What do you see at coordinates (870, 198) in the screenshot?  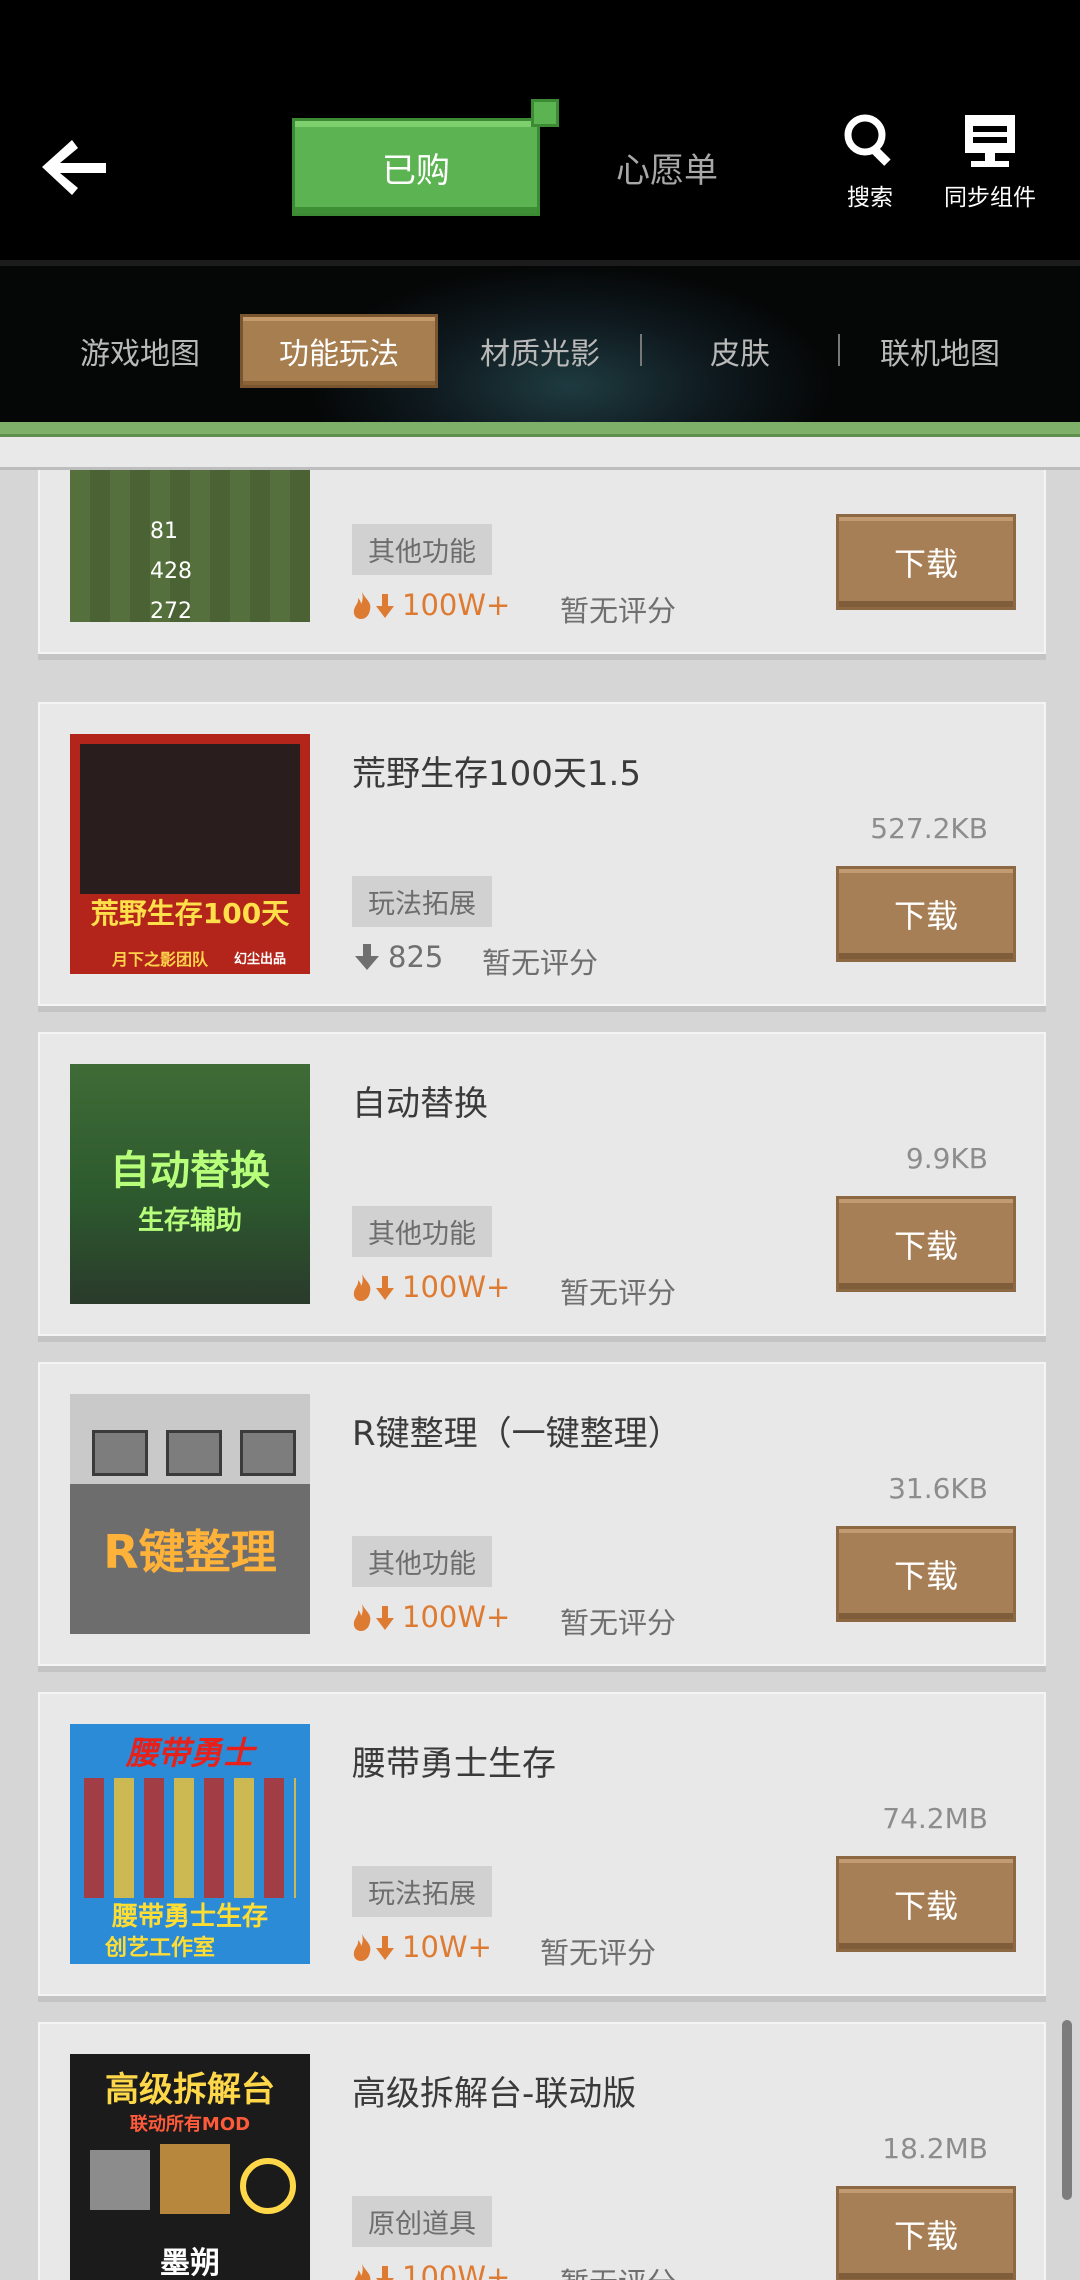 I see `search-label: 搜索` at bounding box center [870, 198].